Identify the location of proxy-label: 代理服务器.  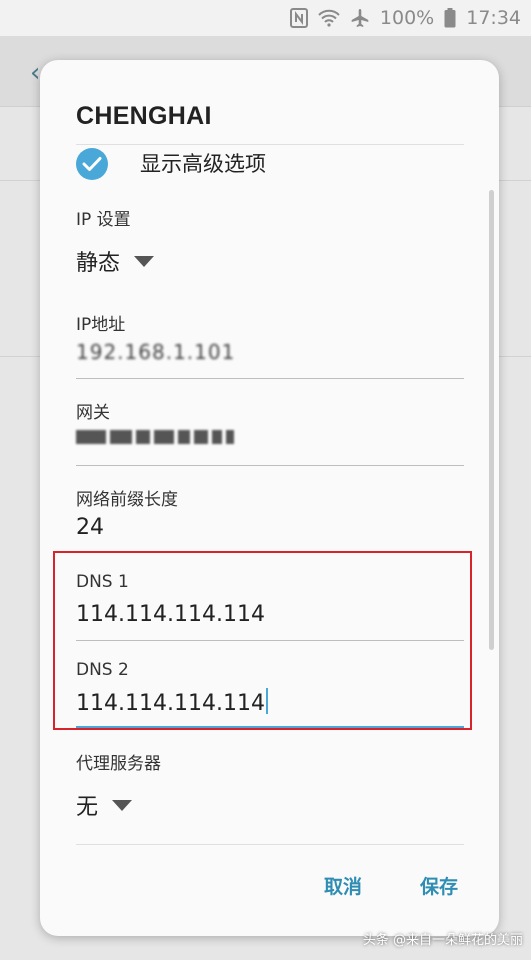
(118, 764).